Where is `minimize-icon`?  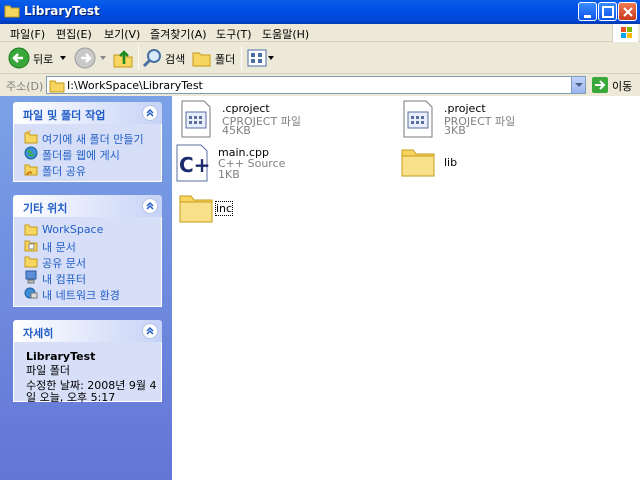 minimize-icon is located at coordinates (587, 16).